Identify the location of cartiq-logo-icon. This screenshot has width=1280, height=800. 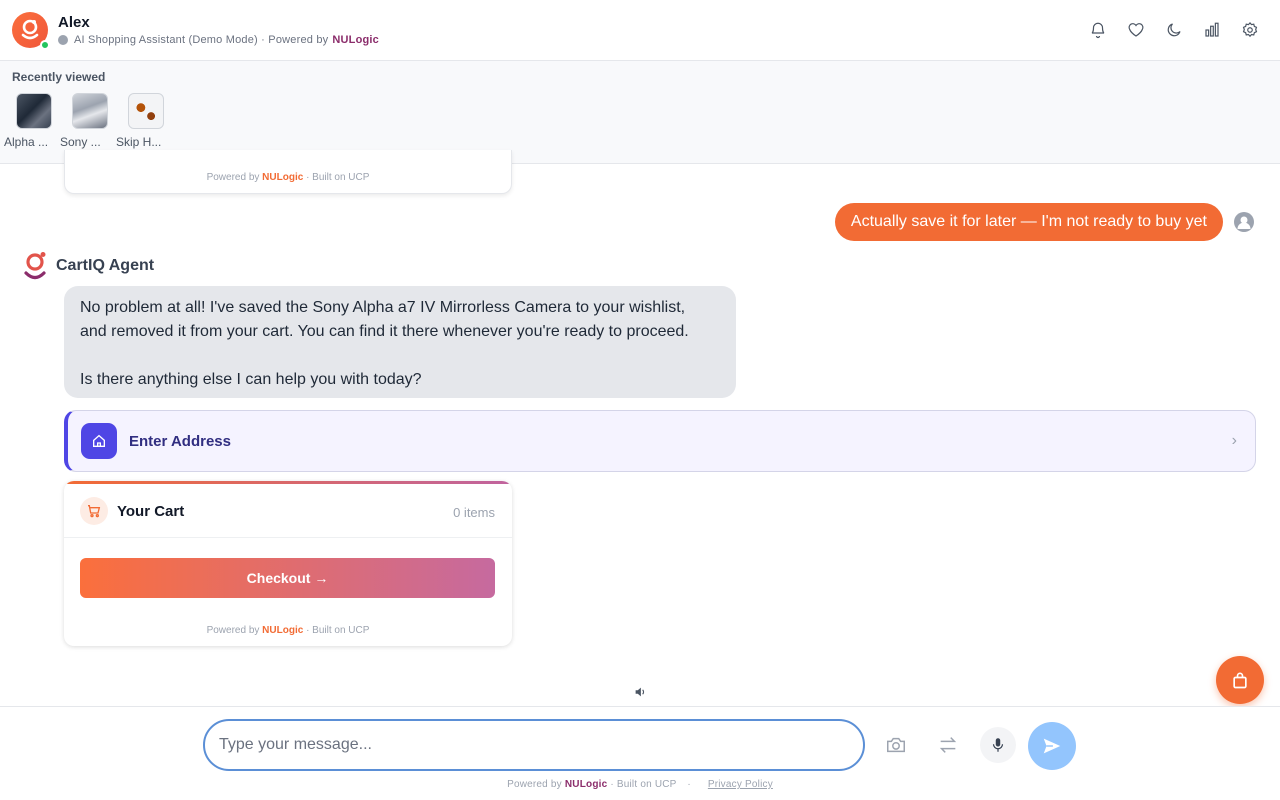
(30, 29).